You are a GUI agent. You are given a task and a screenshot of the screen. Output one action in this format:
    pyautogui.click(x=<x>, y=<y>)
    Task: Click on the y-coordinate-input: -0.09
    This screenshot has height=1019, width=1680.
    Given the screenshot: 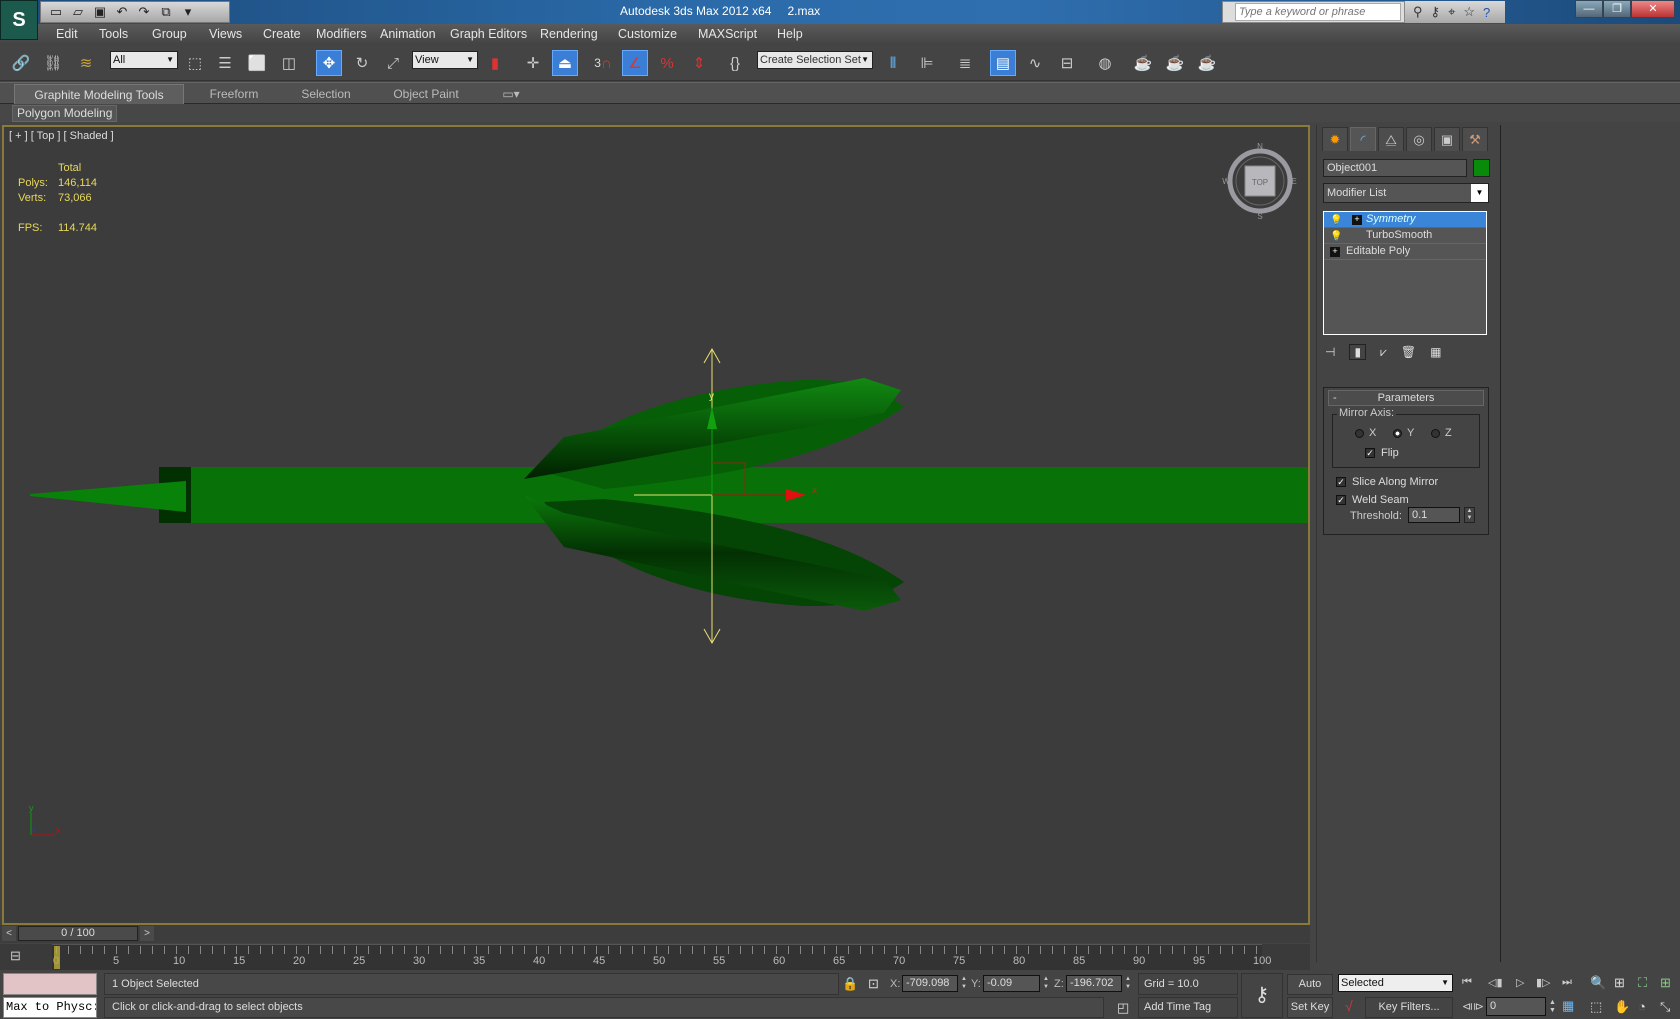 What is the action you would take?
    pyautogui.click(x=1011, y=983)
    